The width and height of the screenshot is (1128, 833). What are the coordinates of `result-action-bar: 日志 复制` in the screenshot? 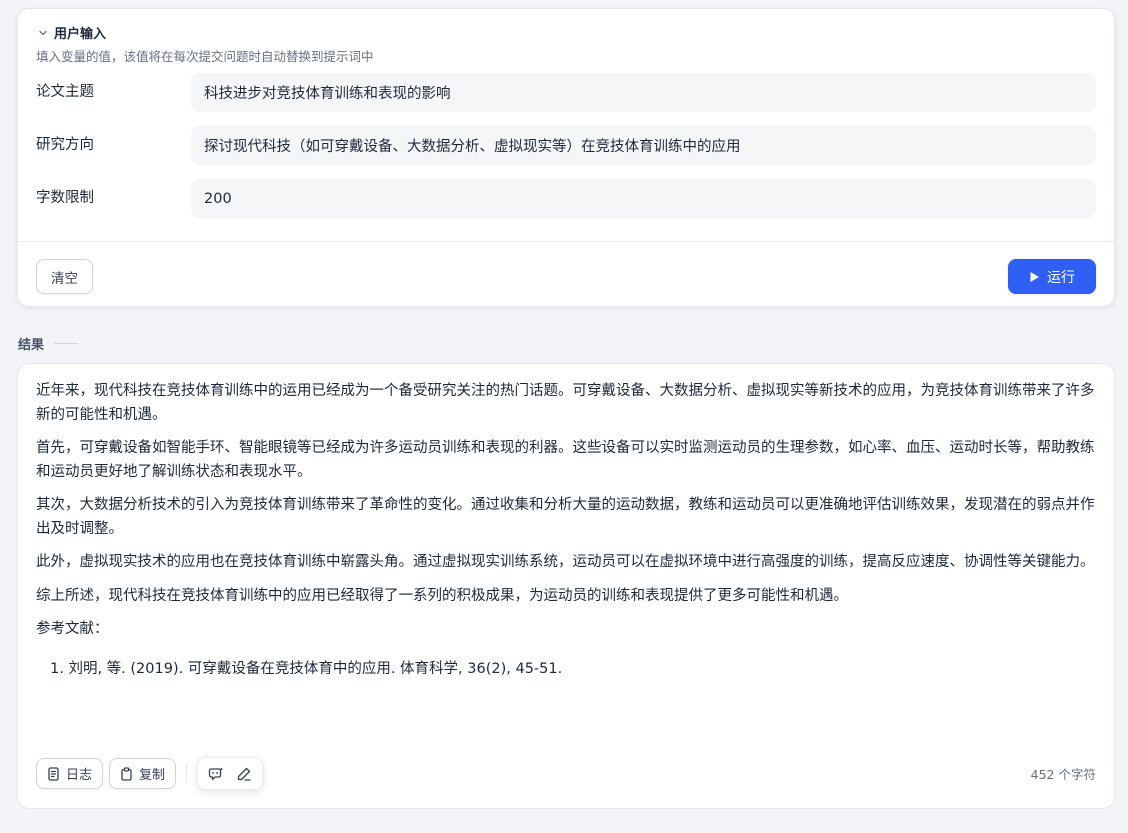 It's located at (150, 773).